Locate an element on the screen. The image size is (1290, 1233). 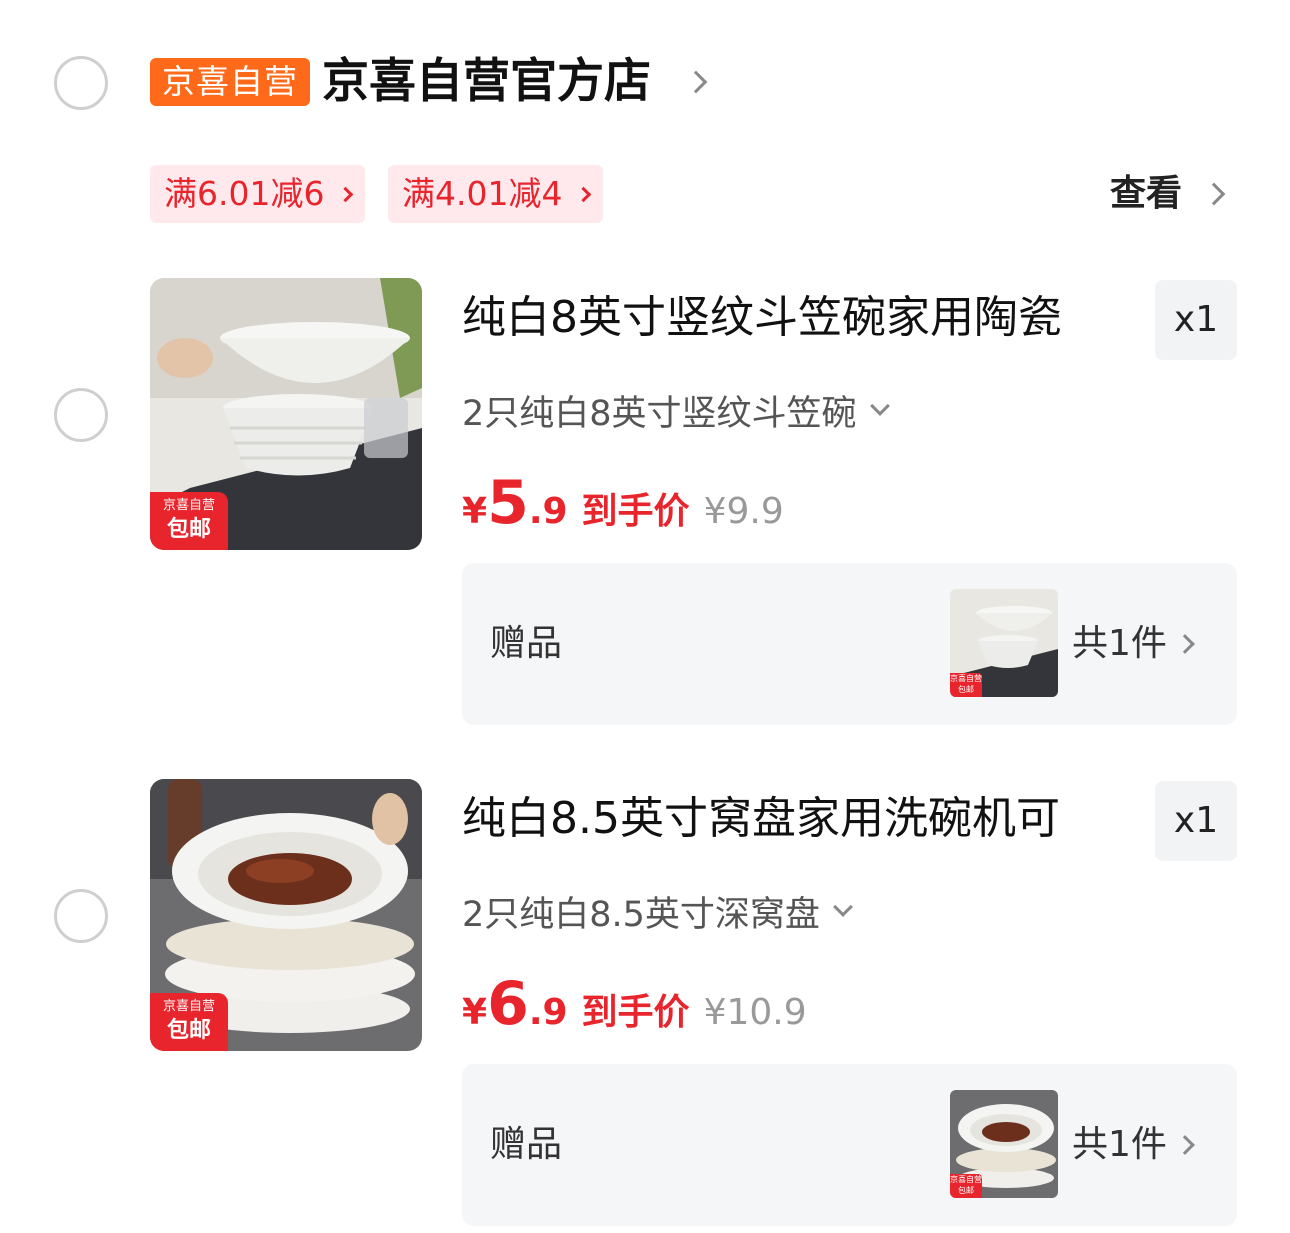
price-integer: 5 is located at coordinates (508, 503).